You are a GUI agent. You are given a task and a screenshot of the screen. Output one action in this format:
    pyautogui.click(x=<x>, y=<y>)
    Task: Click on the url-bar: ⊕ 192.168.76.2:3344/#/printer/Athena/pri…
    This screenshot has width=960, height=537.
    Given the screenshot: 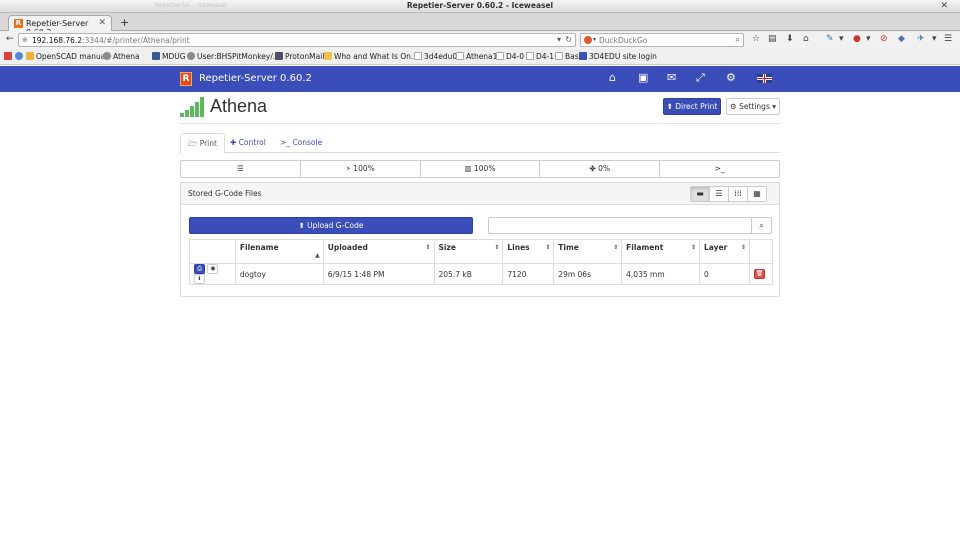 What is the action you would take?
    pyautogui.click(x=297, y=40)
    